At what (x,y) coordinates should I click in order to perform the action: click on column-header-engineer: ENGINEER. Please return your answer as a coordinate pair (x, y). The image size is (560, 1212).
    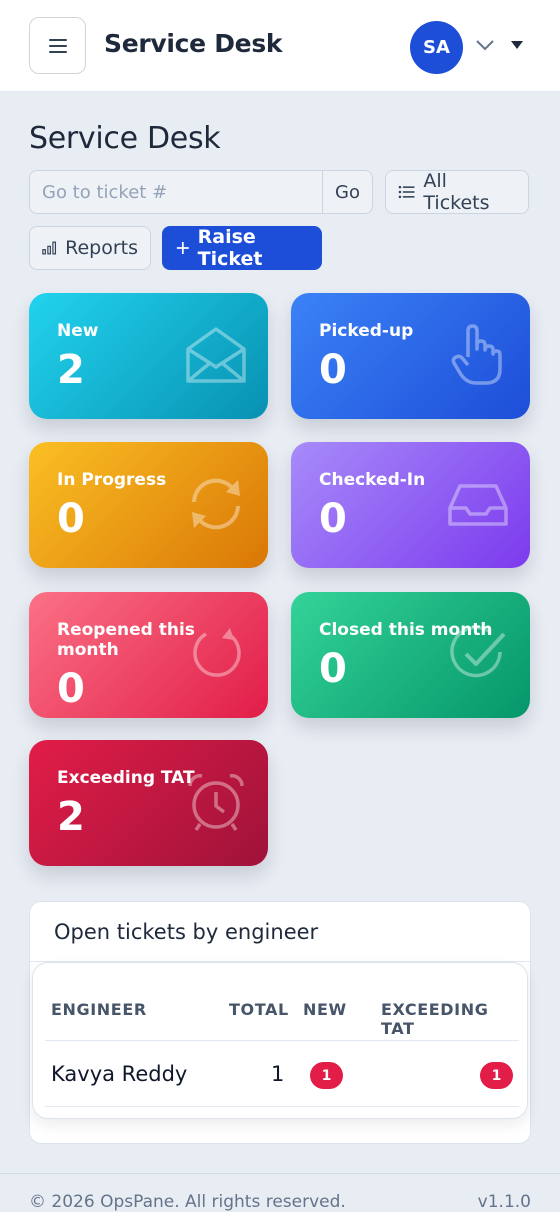
    Looking at the image, I should click on (99, 1009).